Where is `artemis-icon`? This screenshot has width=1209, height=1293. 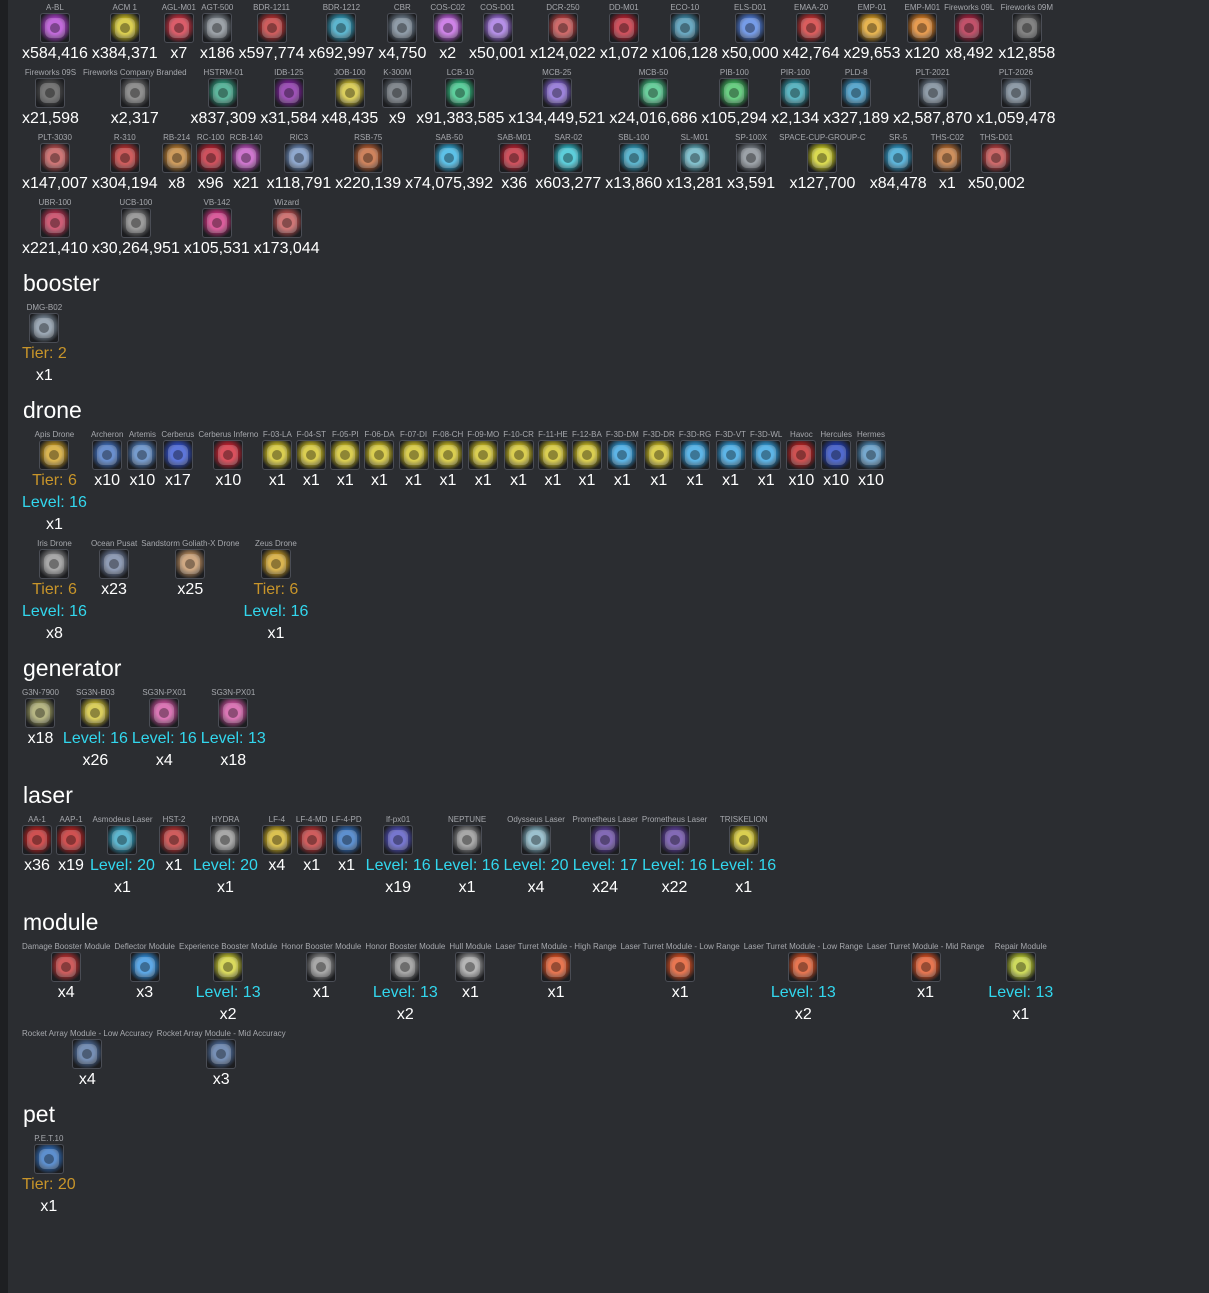 artemis-icon is located at coordinates (142, 455).